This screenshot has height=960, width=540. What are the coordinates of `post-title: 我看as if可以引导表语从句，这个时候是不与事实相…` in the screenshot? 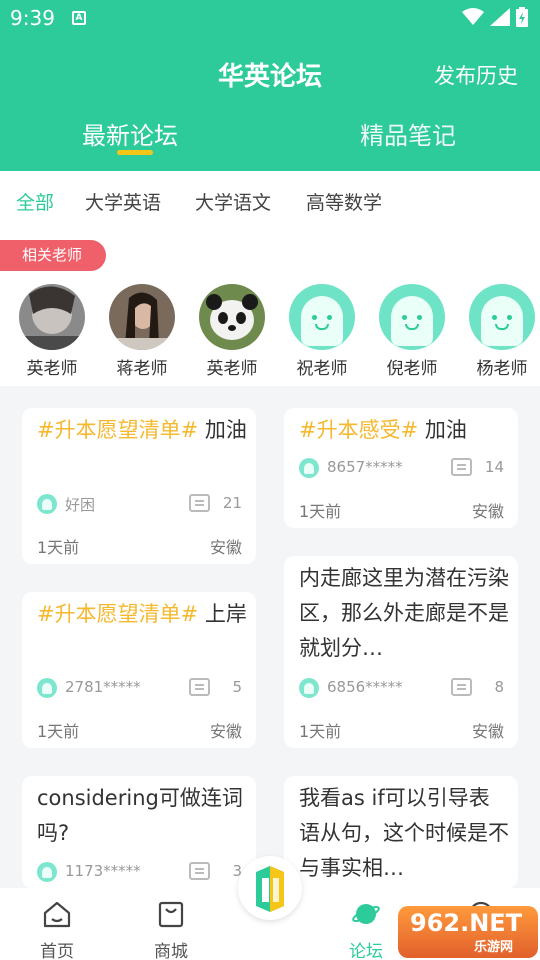 It's located at (404, 833).